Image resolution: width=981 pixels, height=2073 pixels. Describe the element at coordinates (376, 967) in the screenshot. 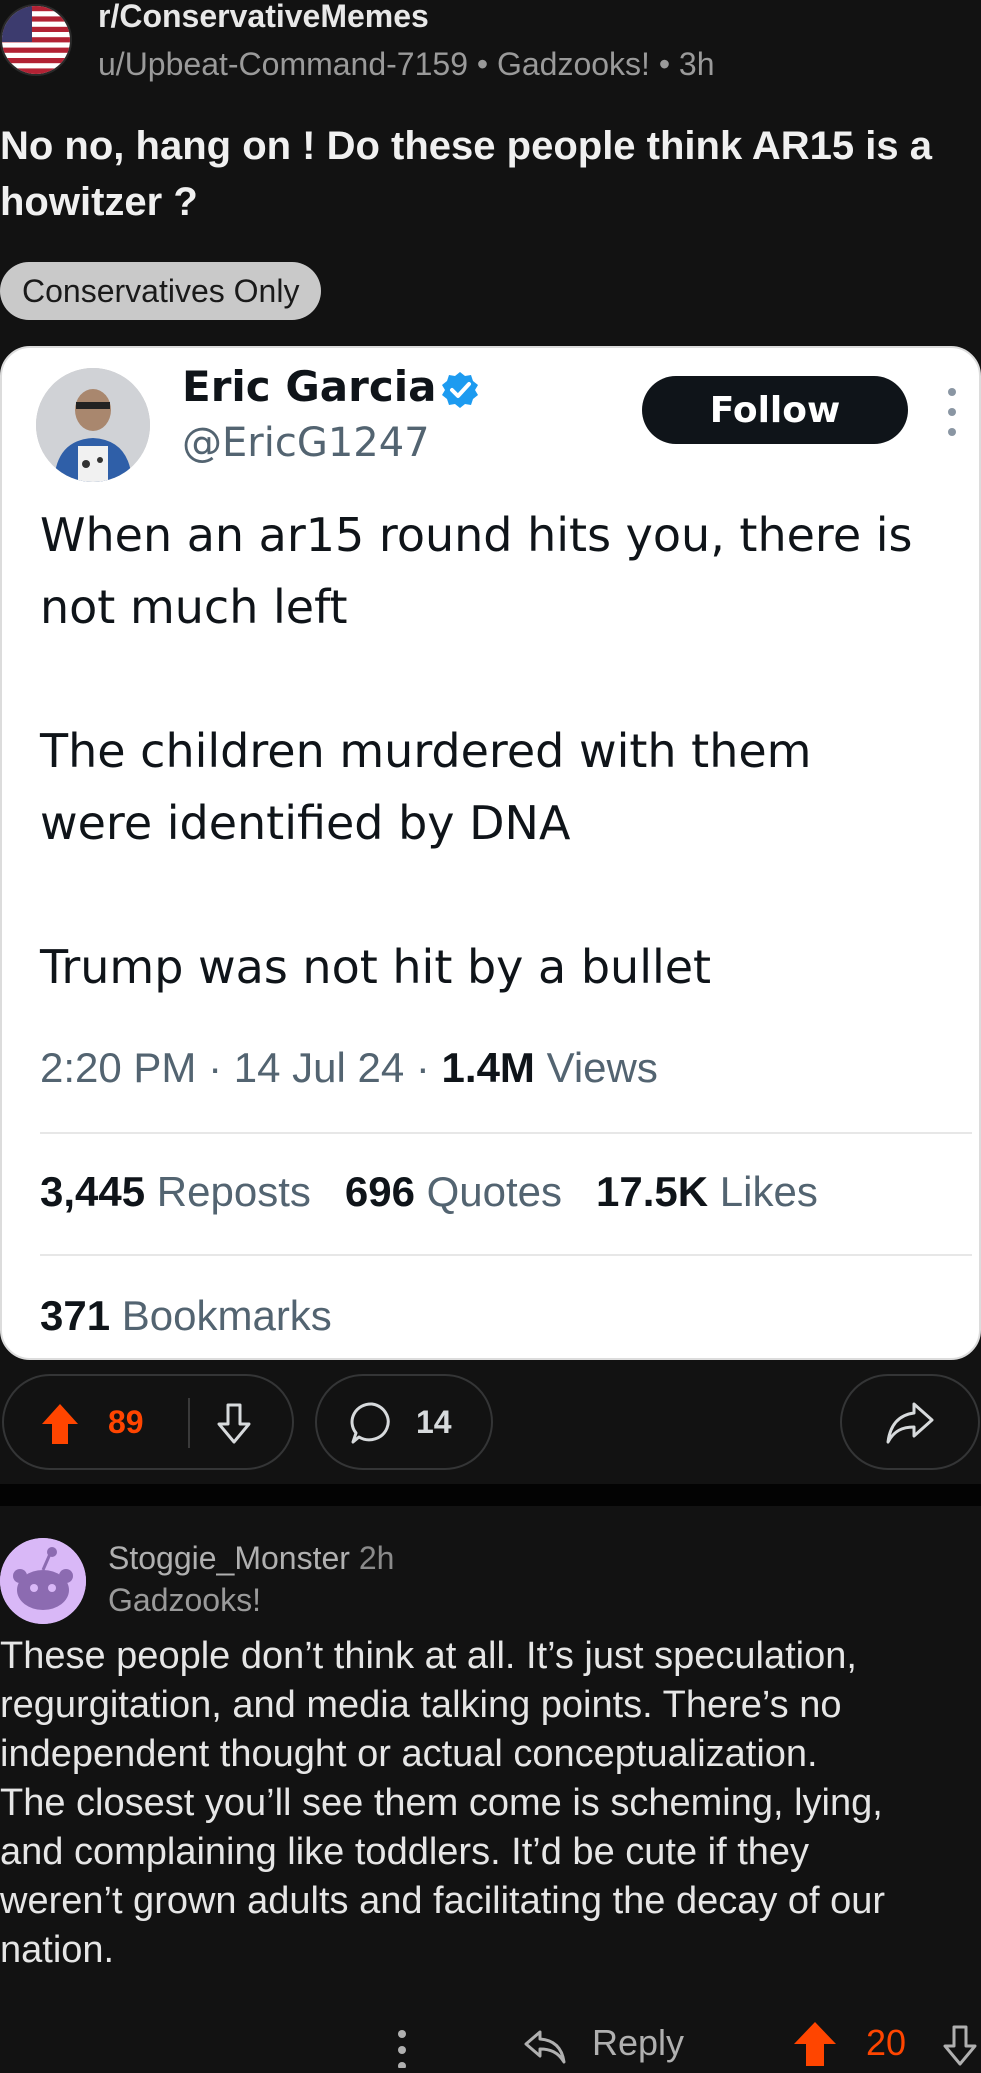

I see `tweet-text-line: Trump was not hit by a bullet` at that location.